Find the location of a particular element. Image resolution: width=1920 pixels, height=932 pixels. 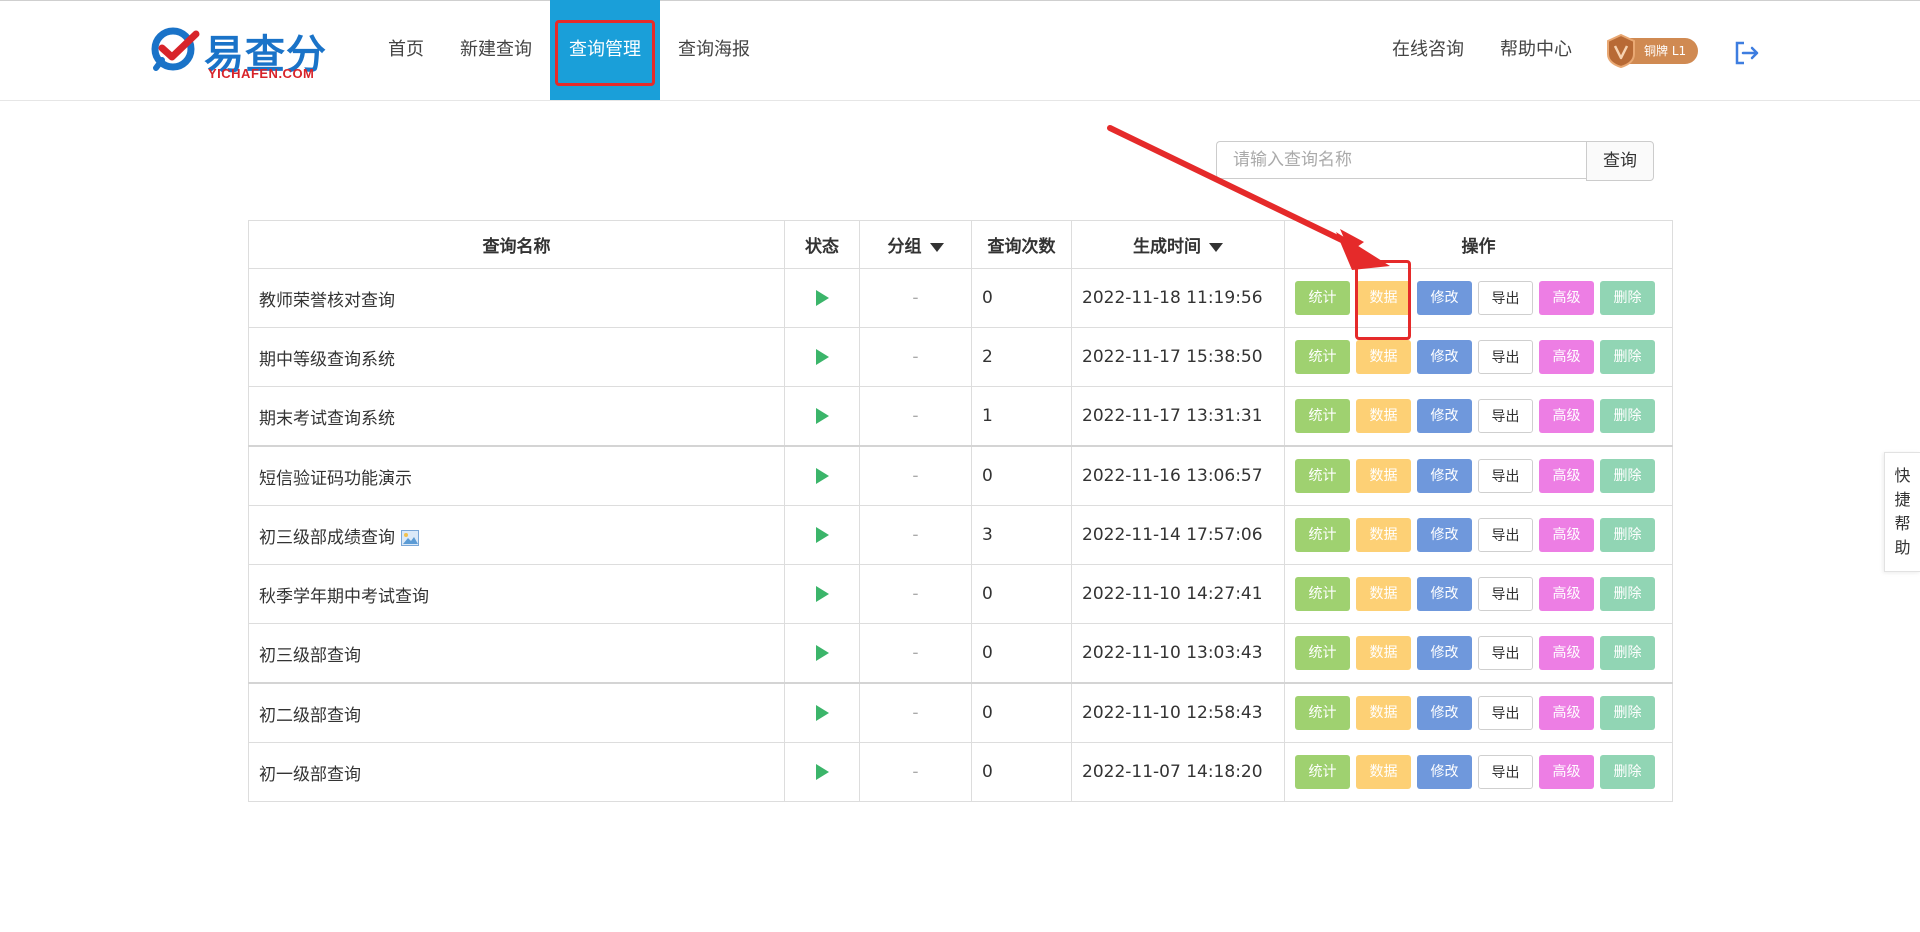

query-name-cell: 期末考试查询系统 is located at coordinates (516, 416).